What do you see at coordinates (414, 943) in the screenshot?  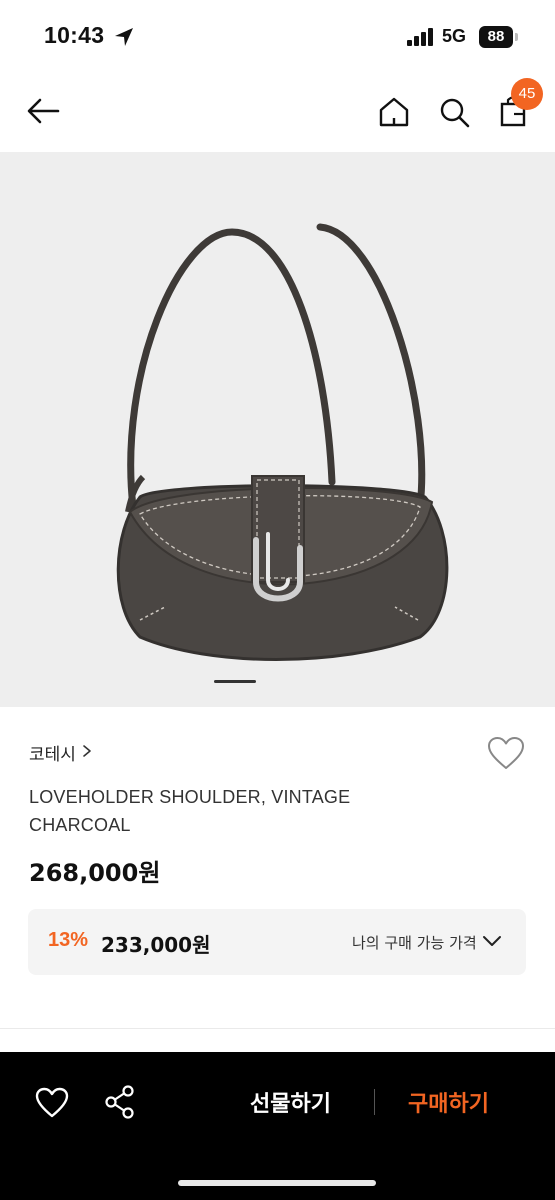 I see `offer-label: 나의 구매 가능 가격` at bounding box center [414, 943].